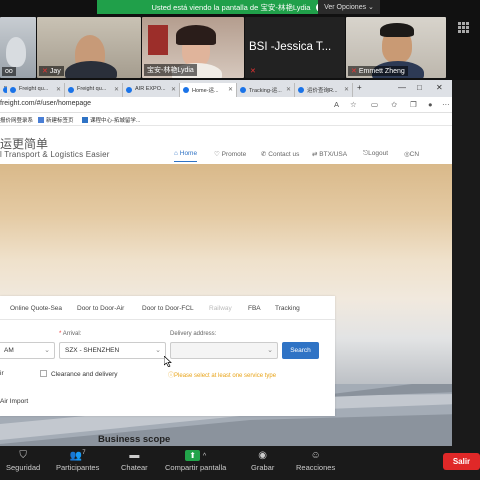 This screenshot has height=480, width=480. What do you see at coordinates (359, 87) in the screenshot?
I see `new-tab-icon: +` at bounding box center [359, 87].